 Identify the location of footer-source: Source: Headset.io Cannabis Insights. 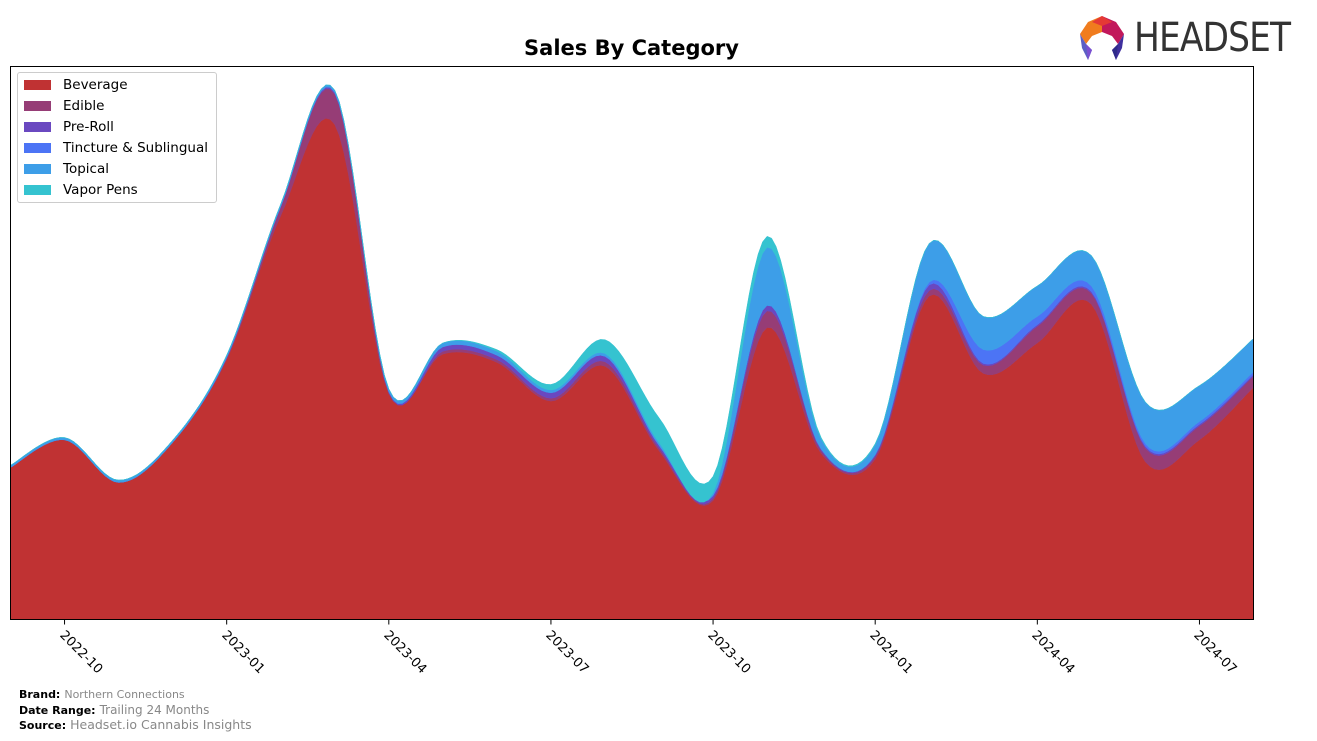
(135, 724).